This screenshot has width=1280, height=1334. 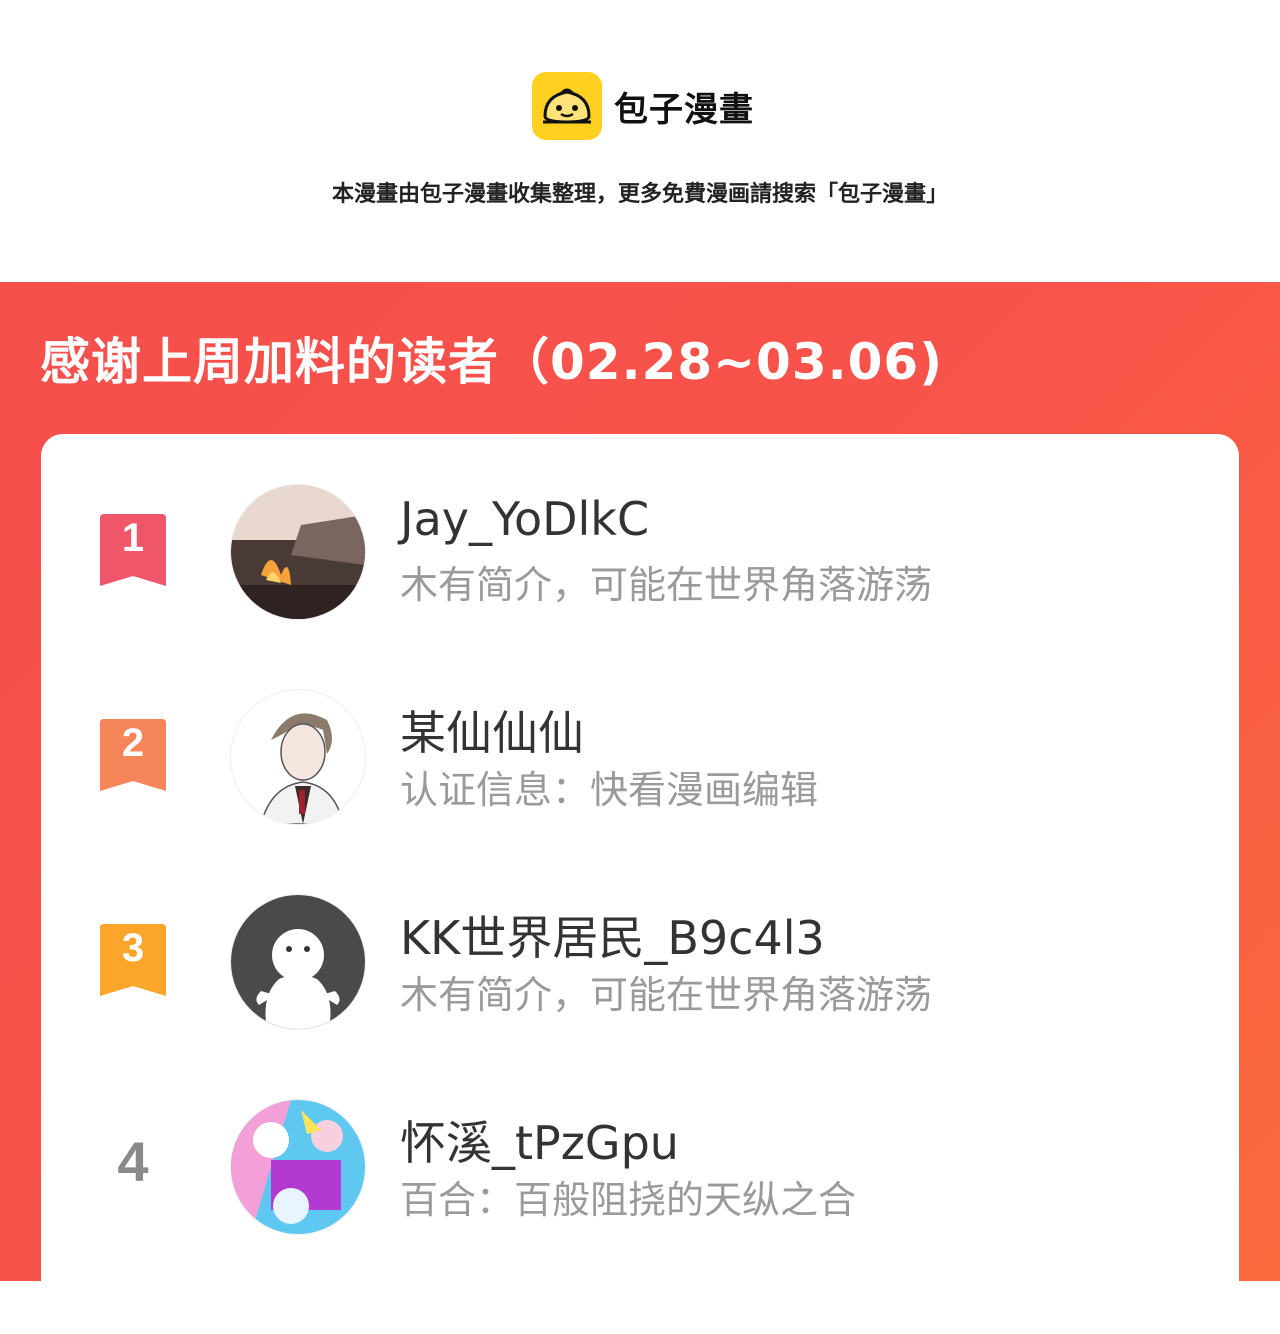 I want to click on reader-desc: 认证信息：快看漫画编辑, so click(x=609, y=790).